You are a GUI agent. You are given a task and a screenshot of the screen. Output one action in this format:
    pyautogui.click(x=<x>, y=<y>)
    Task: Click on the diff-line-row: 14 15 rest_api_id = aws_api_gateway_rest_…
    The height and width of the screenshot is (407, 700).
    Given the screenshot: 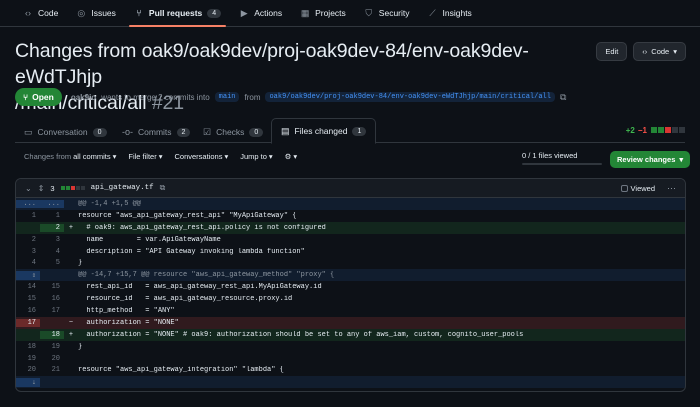 What is the action you would take?
    pyautogui.click(x=350, y=287)
    